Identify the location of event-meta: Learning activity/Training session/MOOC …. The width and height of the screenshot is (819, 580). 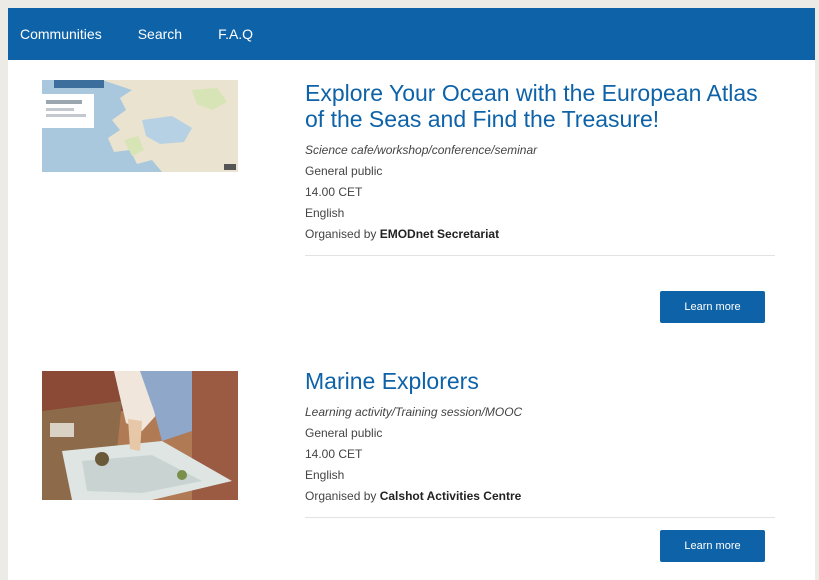
(540, 454).